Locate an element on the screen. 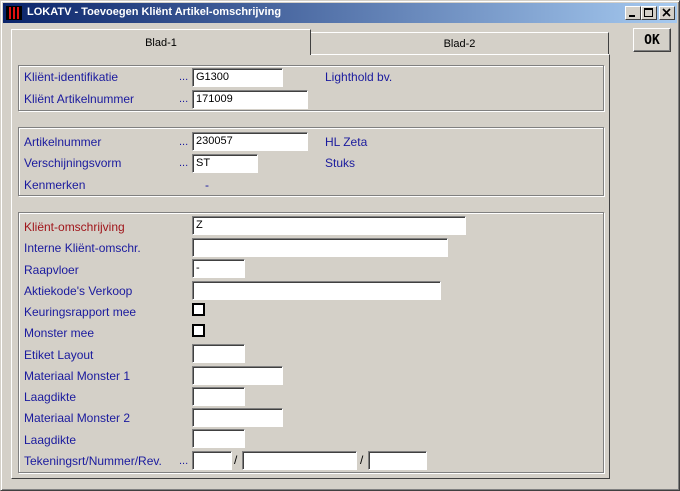 The height and width of the screenshot is (491, 680). drawing-rev-field is located at coordinates (397, 460).